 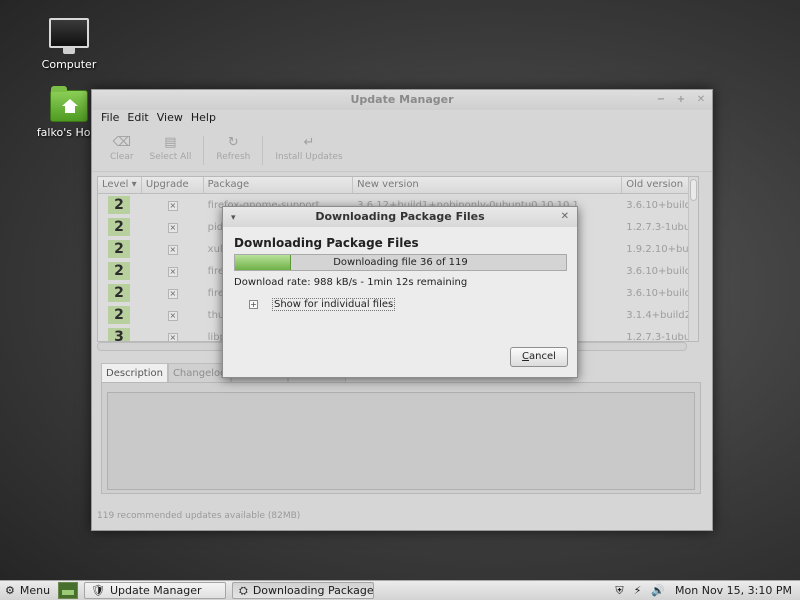 What do you see at coordinates (115, 184) in the screenshot?
I see `column-level-label: Level` at bounding box center [115, 184].